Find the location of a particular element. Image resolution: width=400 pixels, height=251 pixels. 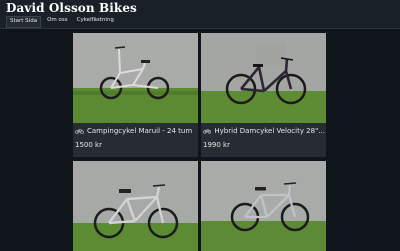

listing-title: Campingcykel Maruil - 24 tum is located at coordinates (136, 131).